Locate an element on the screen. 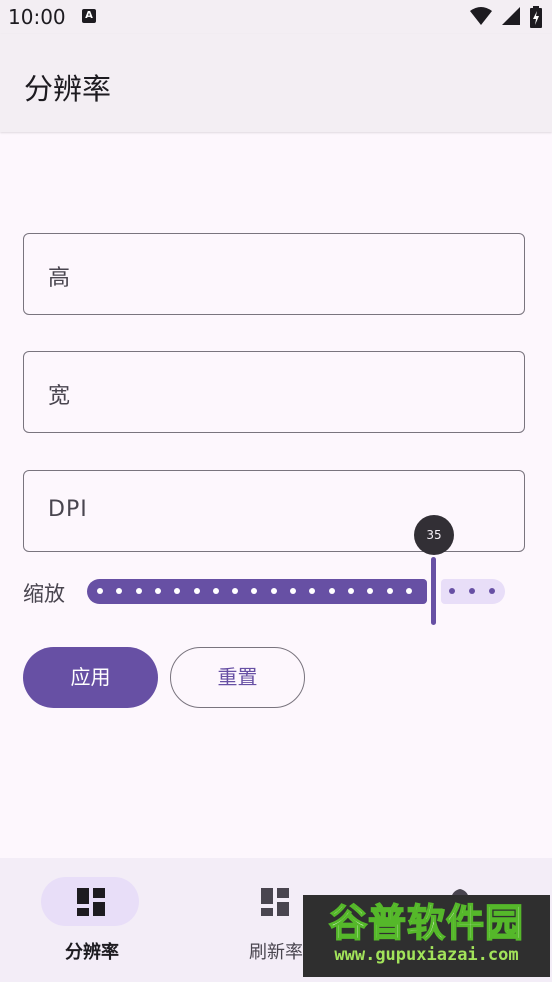  battery-charging-icon is located at coordinates (536, 17).